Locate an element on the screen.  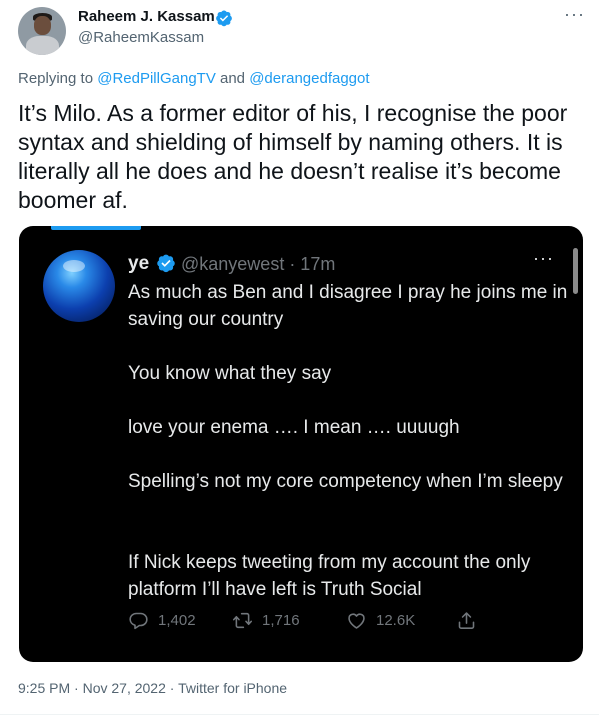
divider is located at coordinates (299, 714).